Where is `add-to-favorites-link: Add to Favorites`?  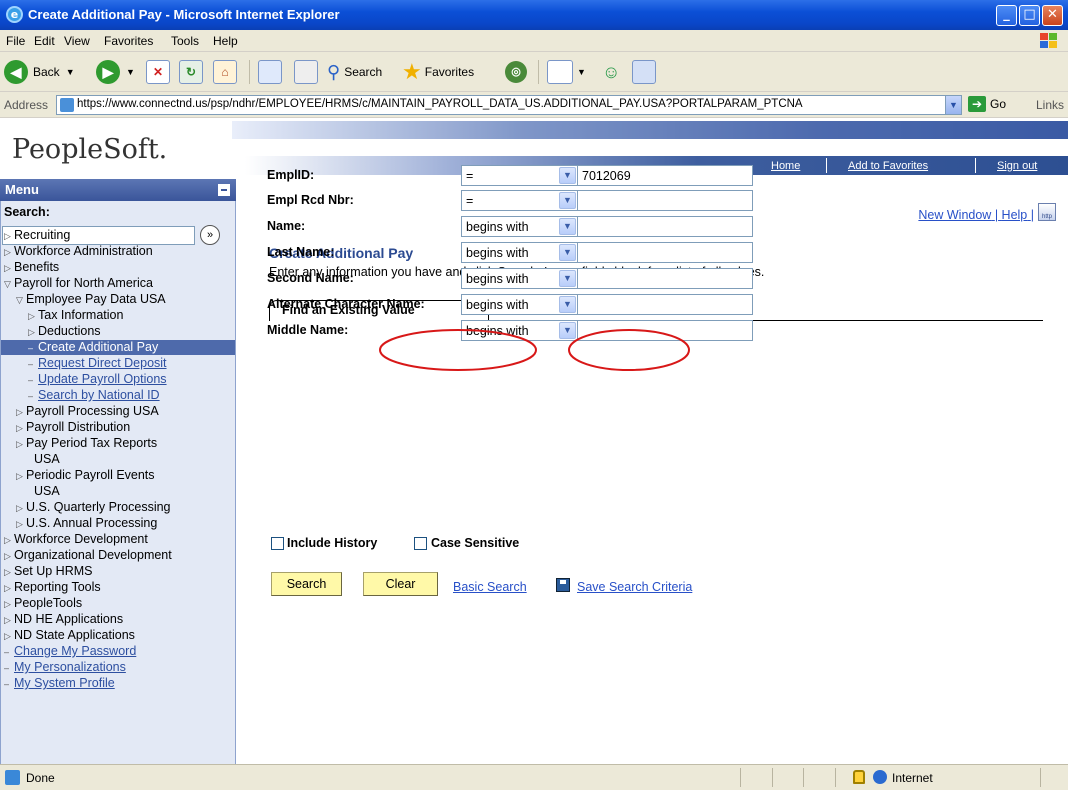
add-to-favorites-link: Add to Favorites is located at coordinates (888, 166).